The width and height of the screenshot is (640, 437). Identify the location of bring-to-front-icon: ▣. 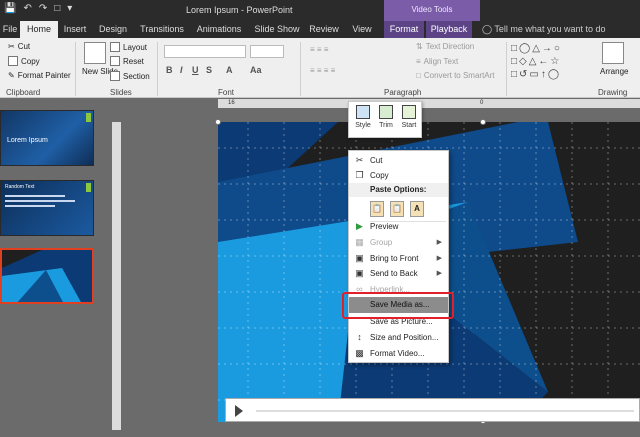
(359, 258).